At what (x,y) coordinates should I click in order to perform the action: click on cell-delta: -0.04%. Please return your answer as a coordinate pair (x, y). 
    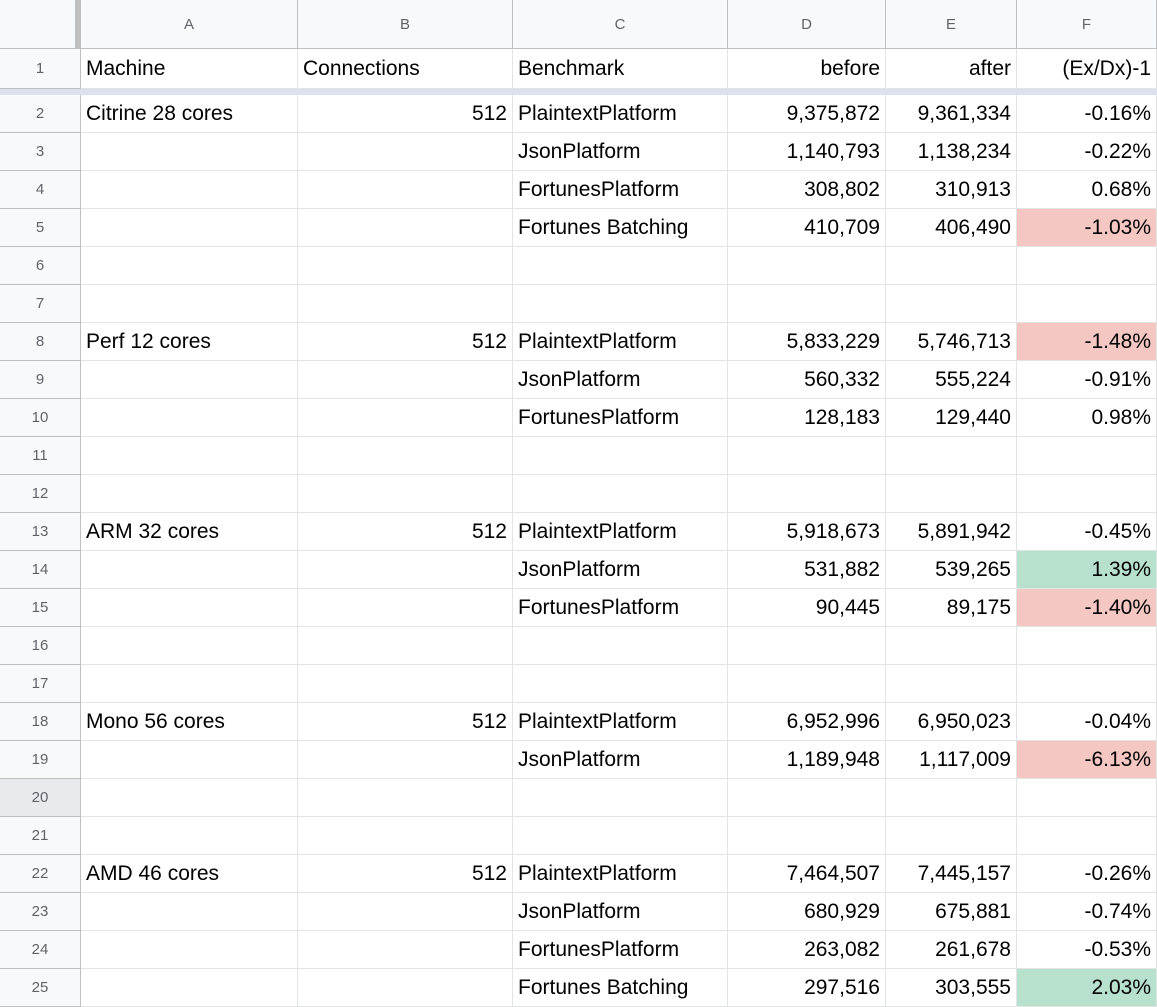
    Looking at the image, I should click on (1087, 722).